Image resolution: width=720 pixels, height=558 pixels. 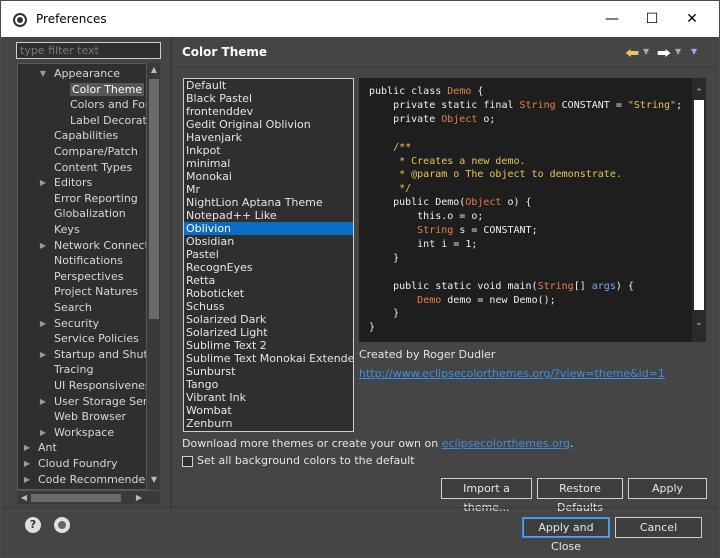 I want to click on theme-list-item: Obsidian, so click(x=268, y=241).